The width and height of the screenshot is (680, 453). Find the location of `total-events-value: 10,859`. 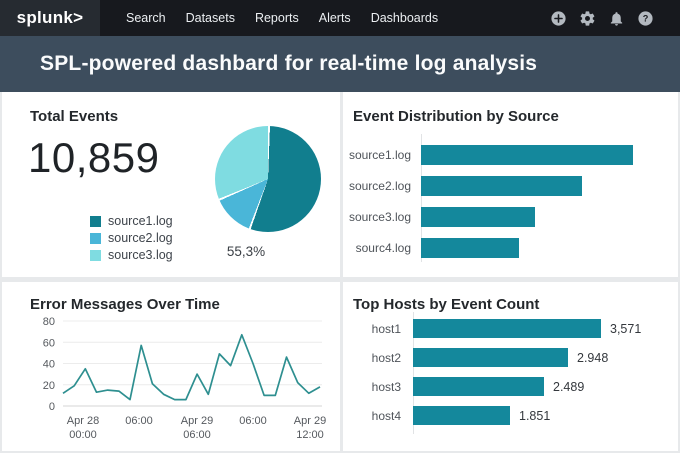

total-events-value: 10,859 is located at coordinates (94, 157).